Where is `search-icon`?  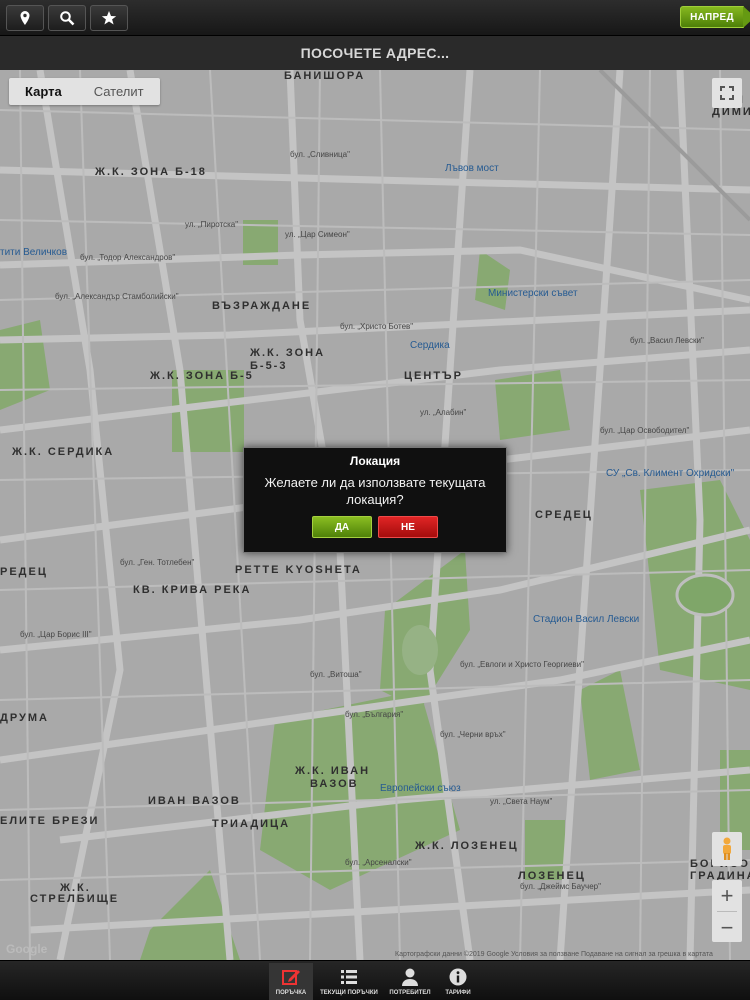
search-icon is located at coordinates (67, 18).